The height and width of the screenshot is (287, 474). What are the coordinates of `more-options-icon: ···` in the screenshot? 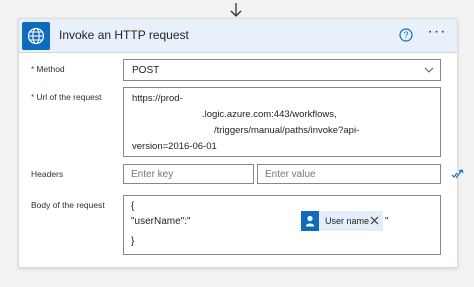 It's located at (437, 34).